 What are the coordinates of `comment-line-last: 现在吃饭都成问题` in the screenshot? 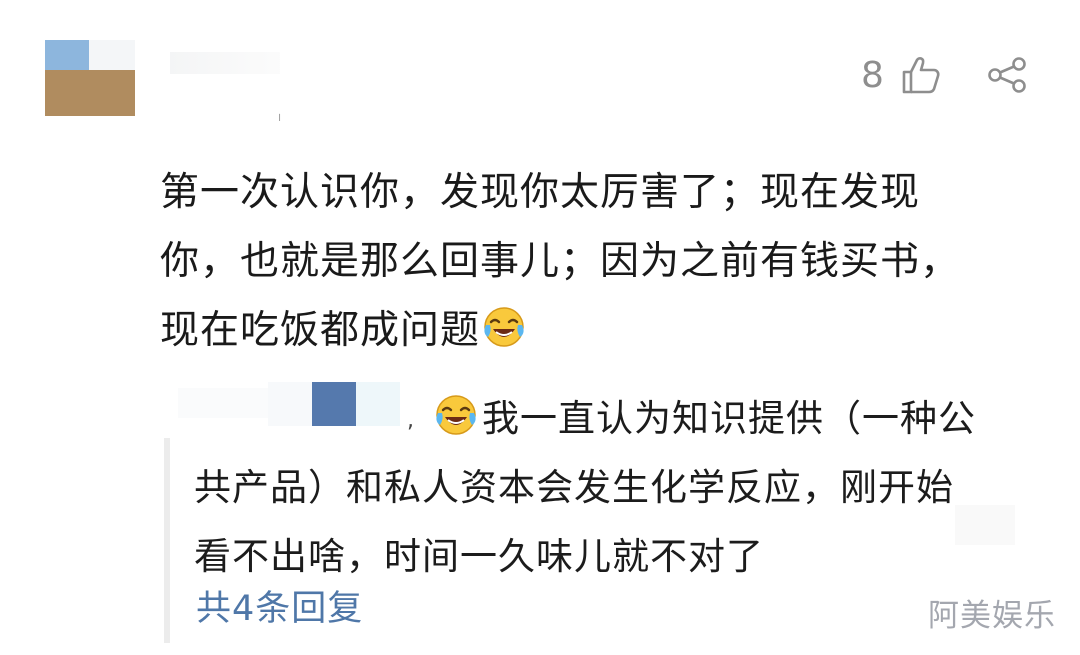 It's located at (600, 330).